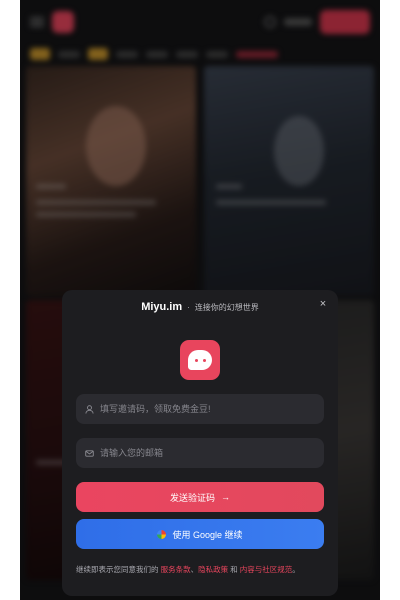 The width and height of the screenshot is (400, 600). Describe the element at coordinates (176, 569) in the screenshot. I see `terms-of-service-link: 服务条款` at that location.